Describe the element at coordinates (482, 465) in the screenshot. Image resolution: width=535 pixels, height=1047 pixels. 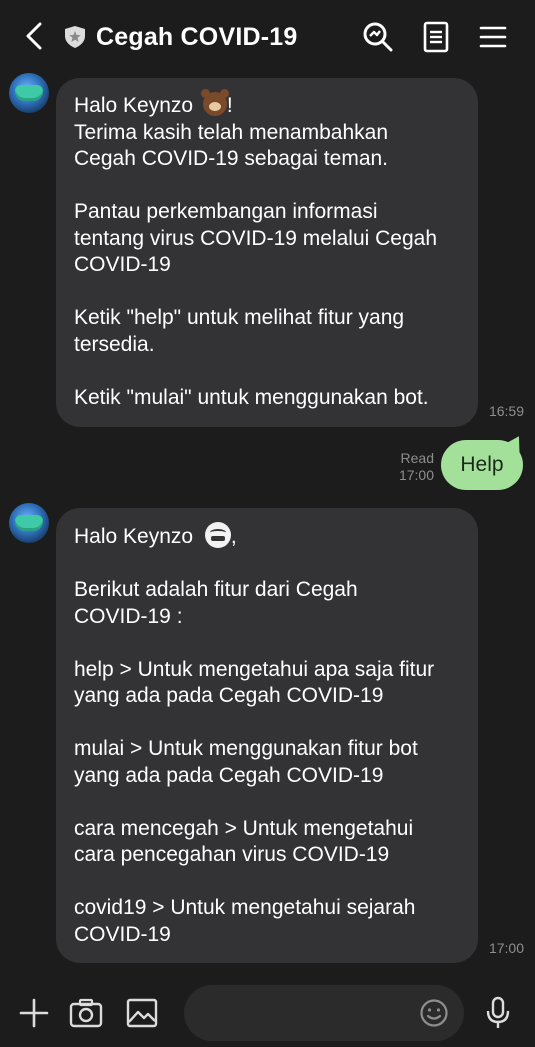
I see `user-message-bubble: Help` at that location.